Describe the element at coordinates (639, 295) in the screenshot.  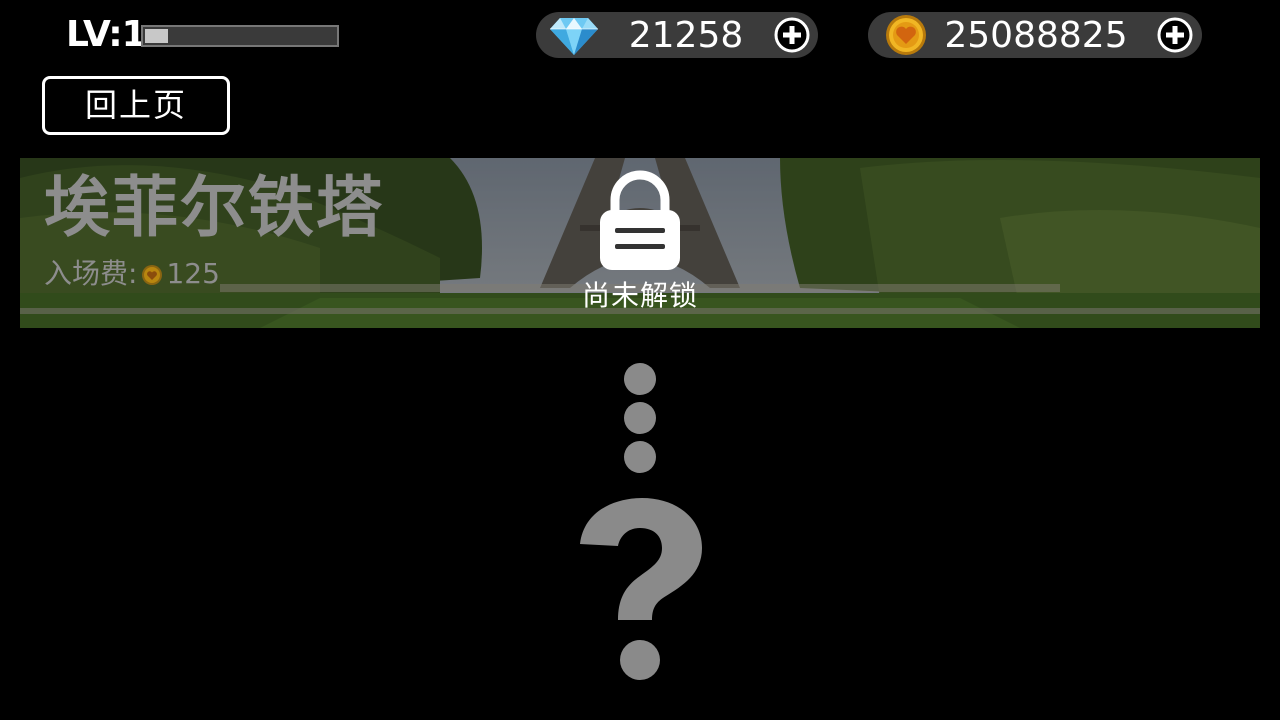
I see `locked-status: 尚未解锁` at that location.